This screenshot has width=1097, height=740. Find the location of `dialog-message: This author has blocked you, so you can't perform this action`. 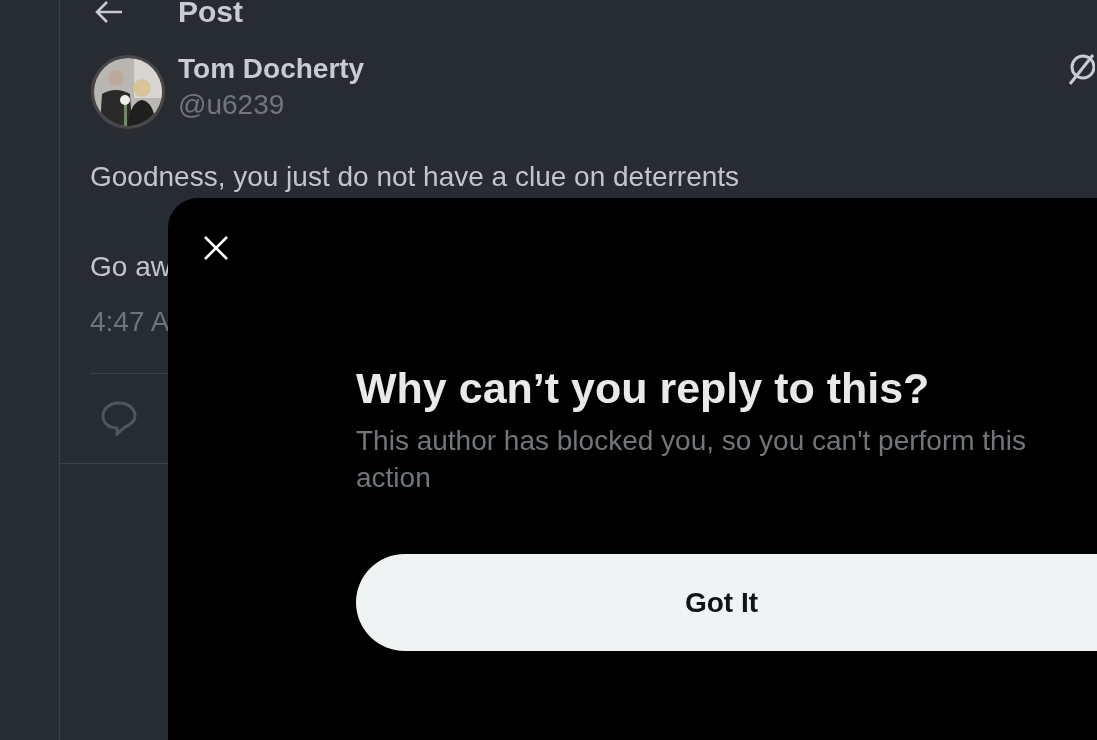

dialog-message: This author has blocked you, so you can't perform this action is located at coordinates (691, 459).